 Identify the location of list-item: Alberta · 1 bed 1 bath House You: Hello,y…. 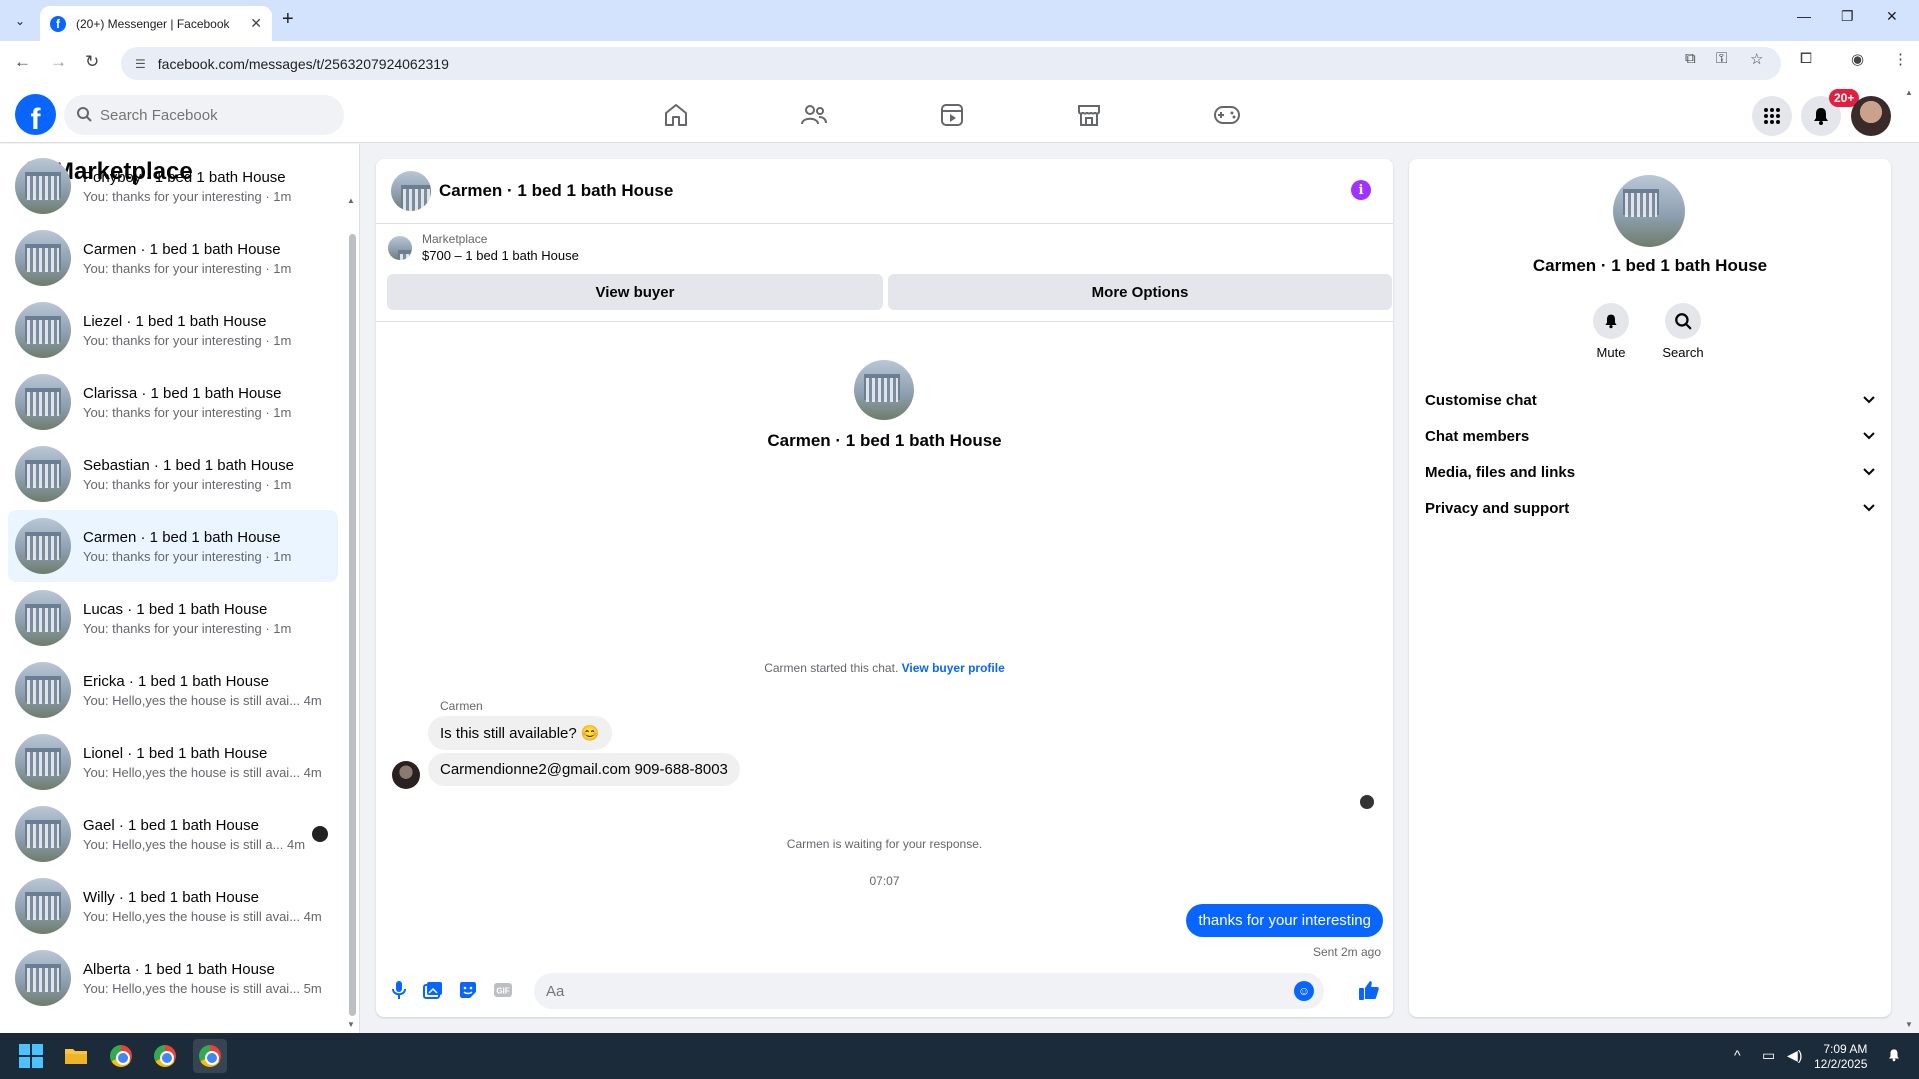
(173, 978).